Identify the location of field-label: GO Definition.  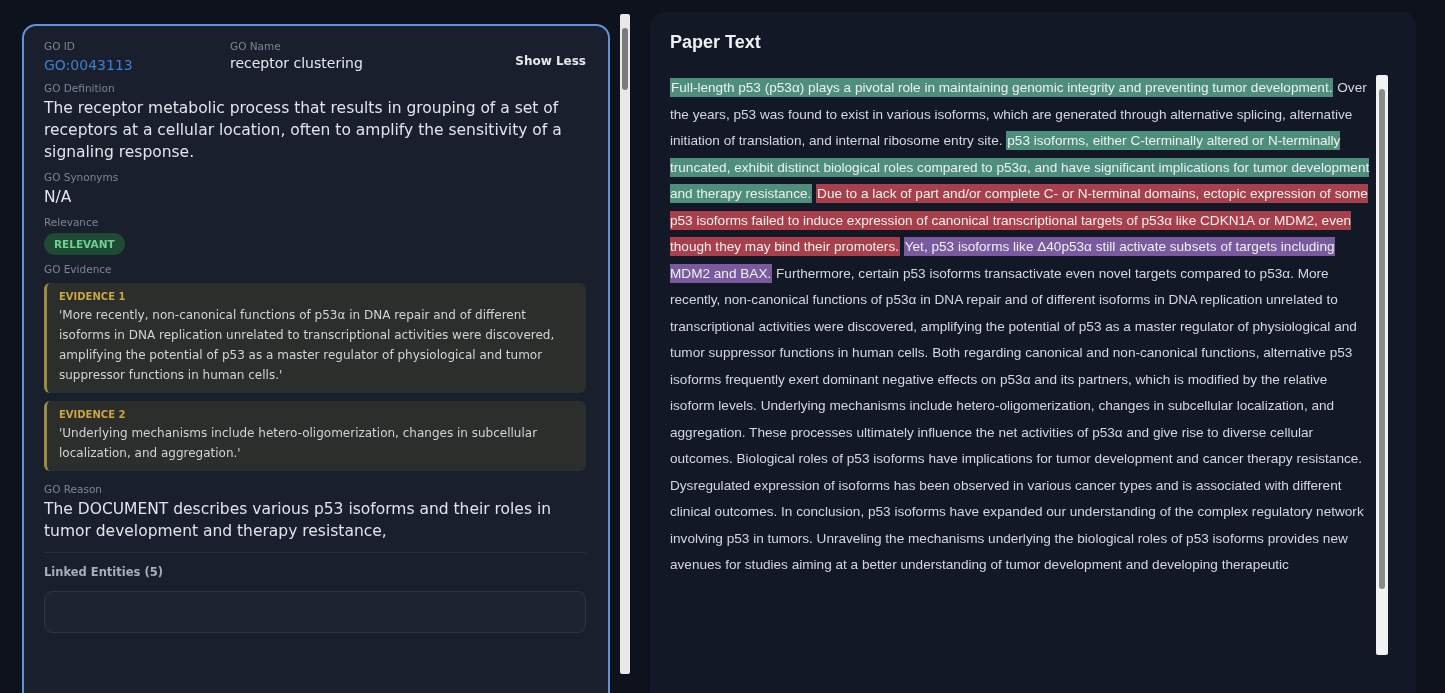
(80, 88).